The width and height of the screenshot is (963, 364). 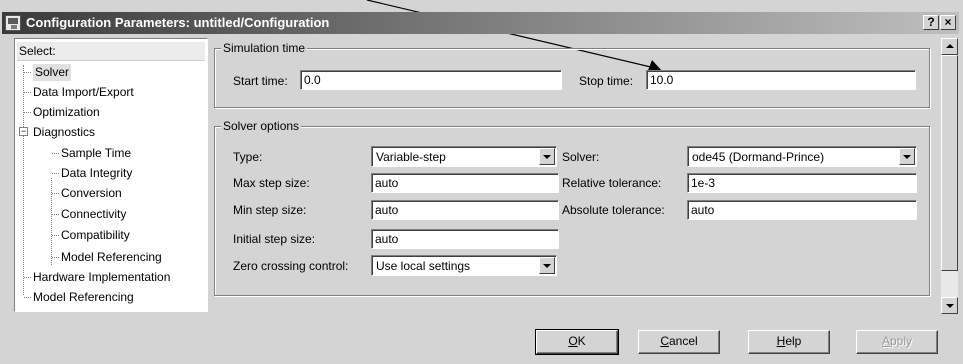 What do you see at coordinates (802, 156) in the screenshot?
I see `solver-dropdown: ode45 (Dormand-Prince)` at bounding box center [802, 156].